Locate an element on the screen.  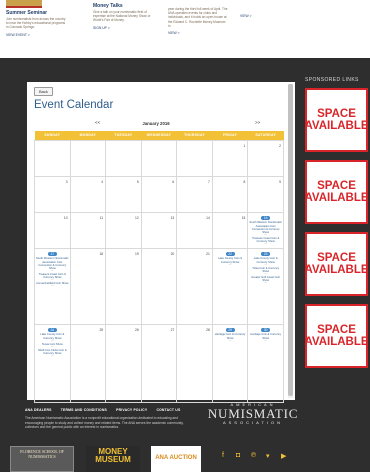
calendar-day-cell: 21 is located at coordinates (194, 286).